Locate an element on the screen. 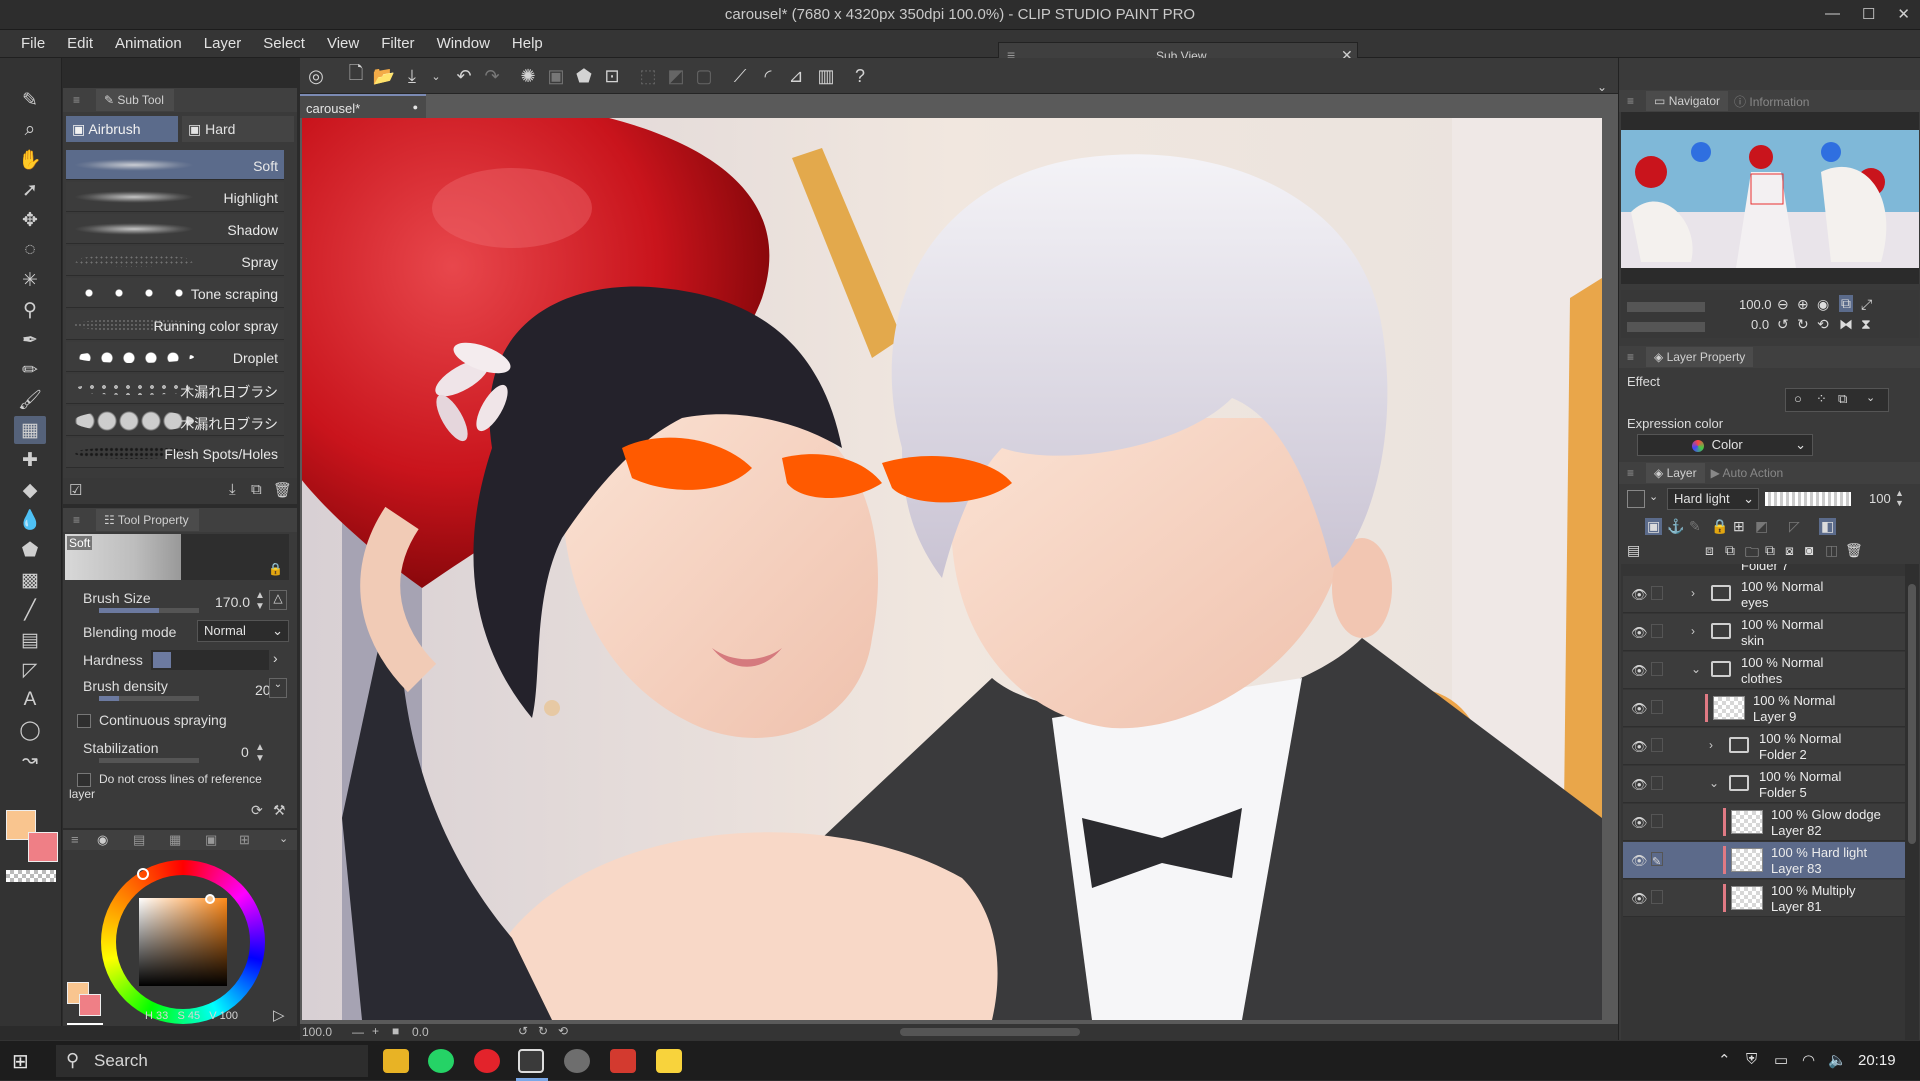 The height and width of the screenshot is (1081, 1920). windows-start-icon: ⊞ is located at coordinates (20, 1061).